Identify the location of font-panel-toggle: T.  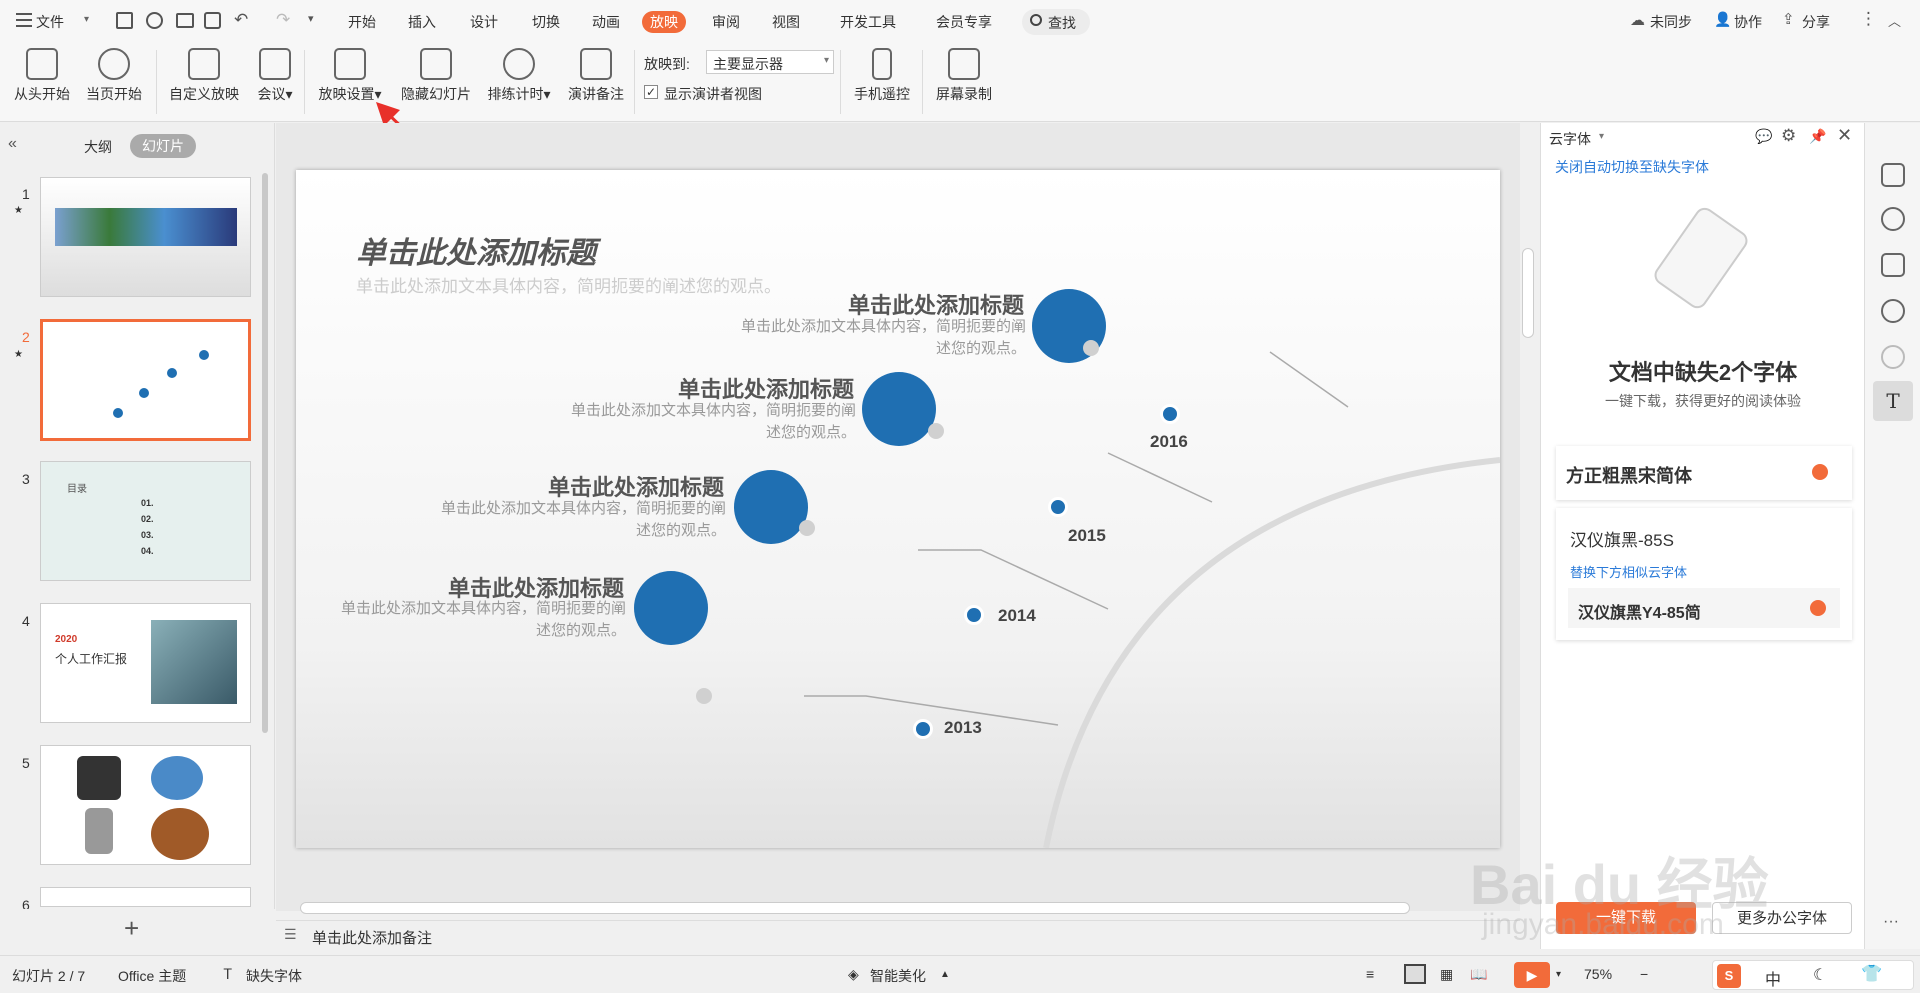
(1893, 401).